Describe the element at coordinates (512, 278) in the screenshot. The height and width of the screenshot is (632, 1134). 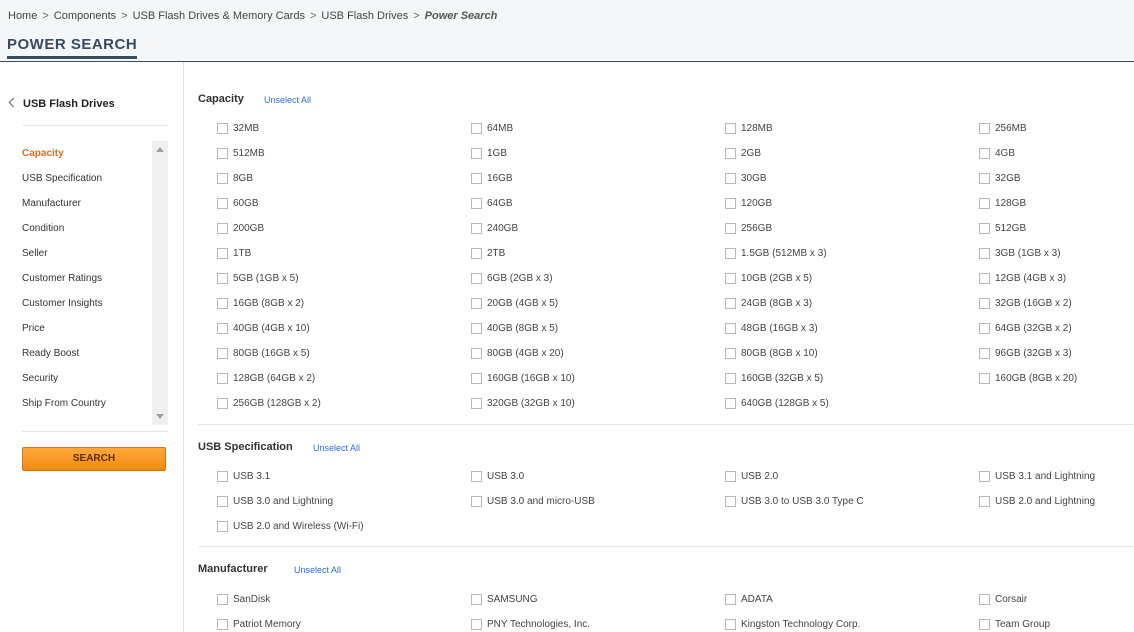
I see `filter-option-capacity: 6GB (2GB x 3)` at that location.